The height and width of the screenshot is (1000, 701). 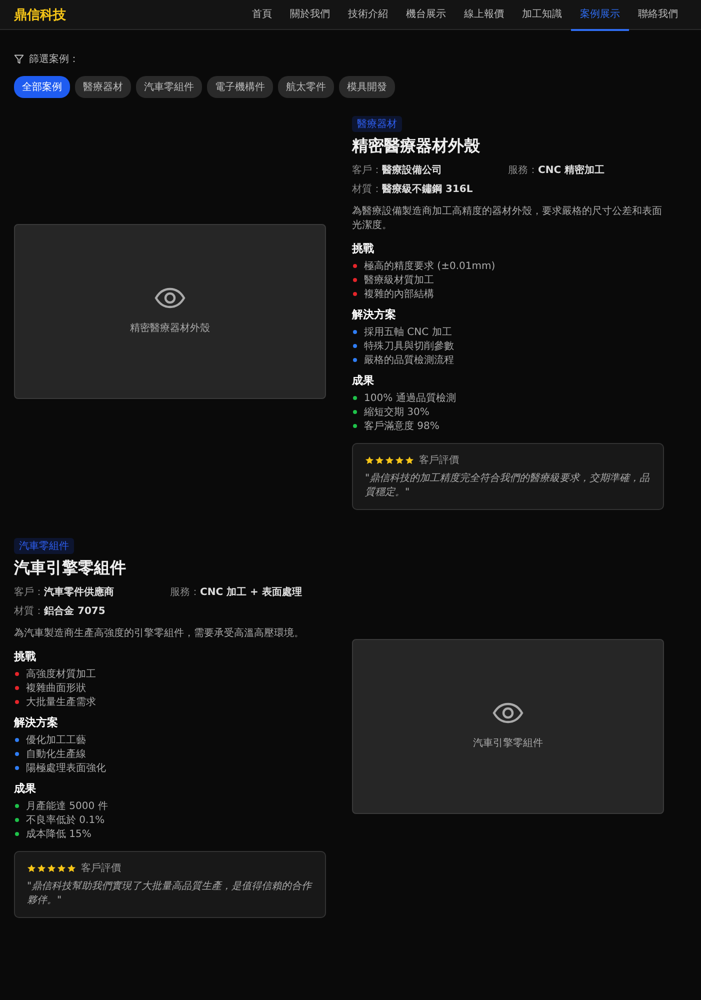 I want to click on list-item: 成本降低 15%, so click(x=59, y=834).